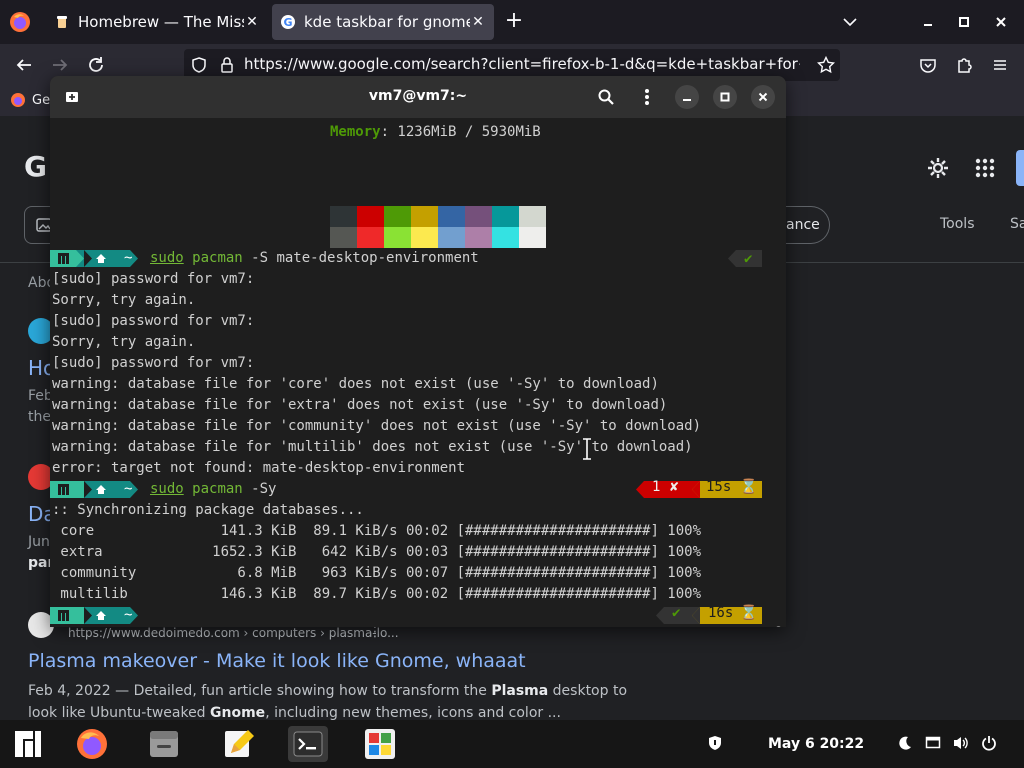 The image size is (1024, 768). What do you see at coordinates (24, 65) in the screenshot?
I see `back-arrow-icon` at bounding box center [24, 65].